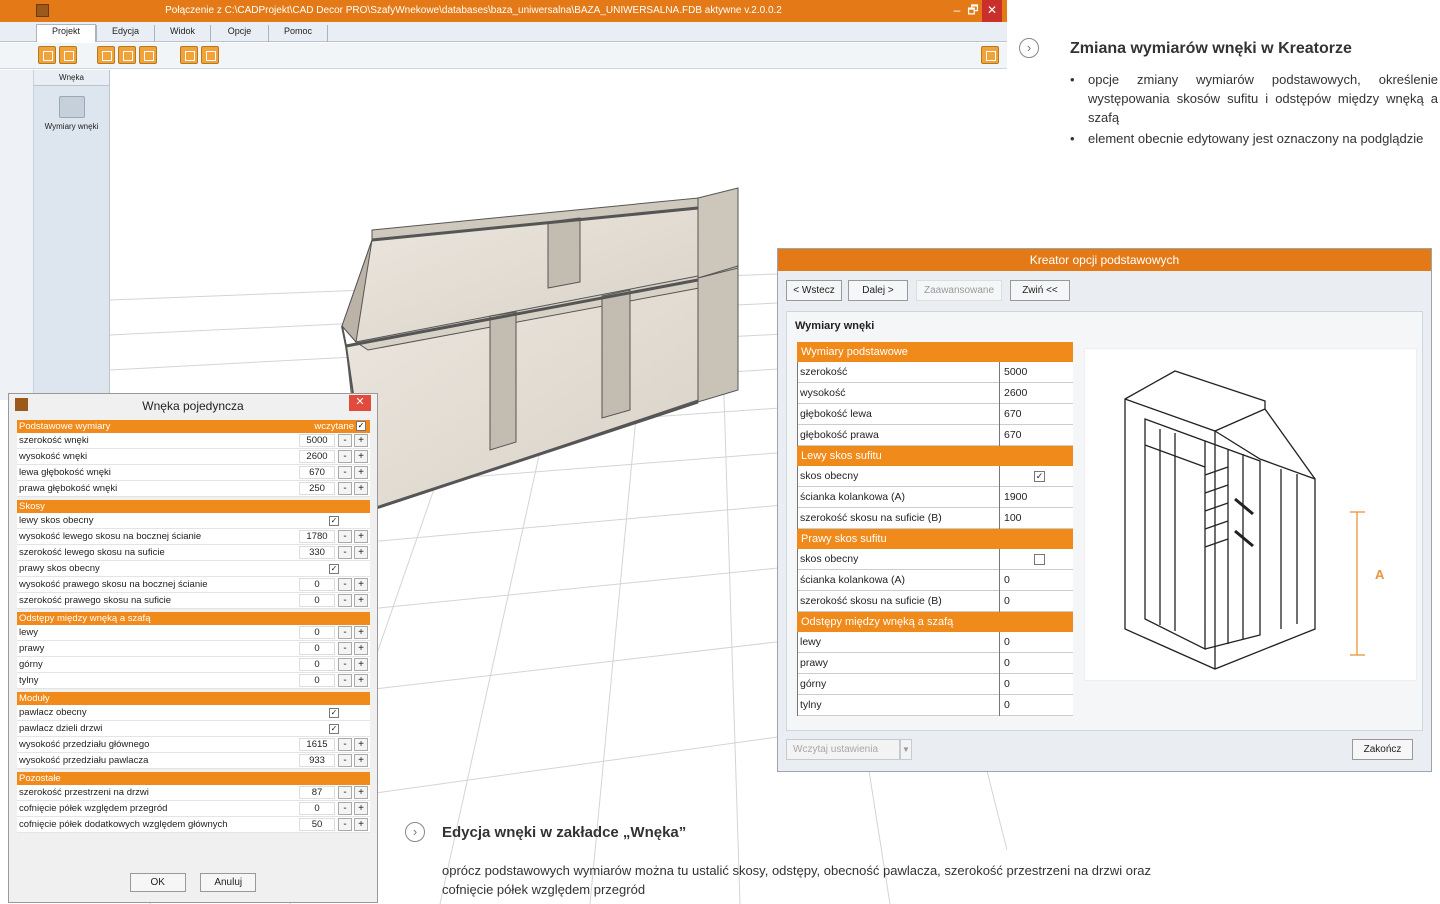 The height and width of the screenshot is (904, 1440). What do you see at coordinates (68, 55) in the screenshot?
I see `open-project-icon` at bounding box center [68, 55].